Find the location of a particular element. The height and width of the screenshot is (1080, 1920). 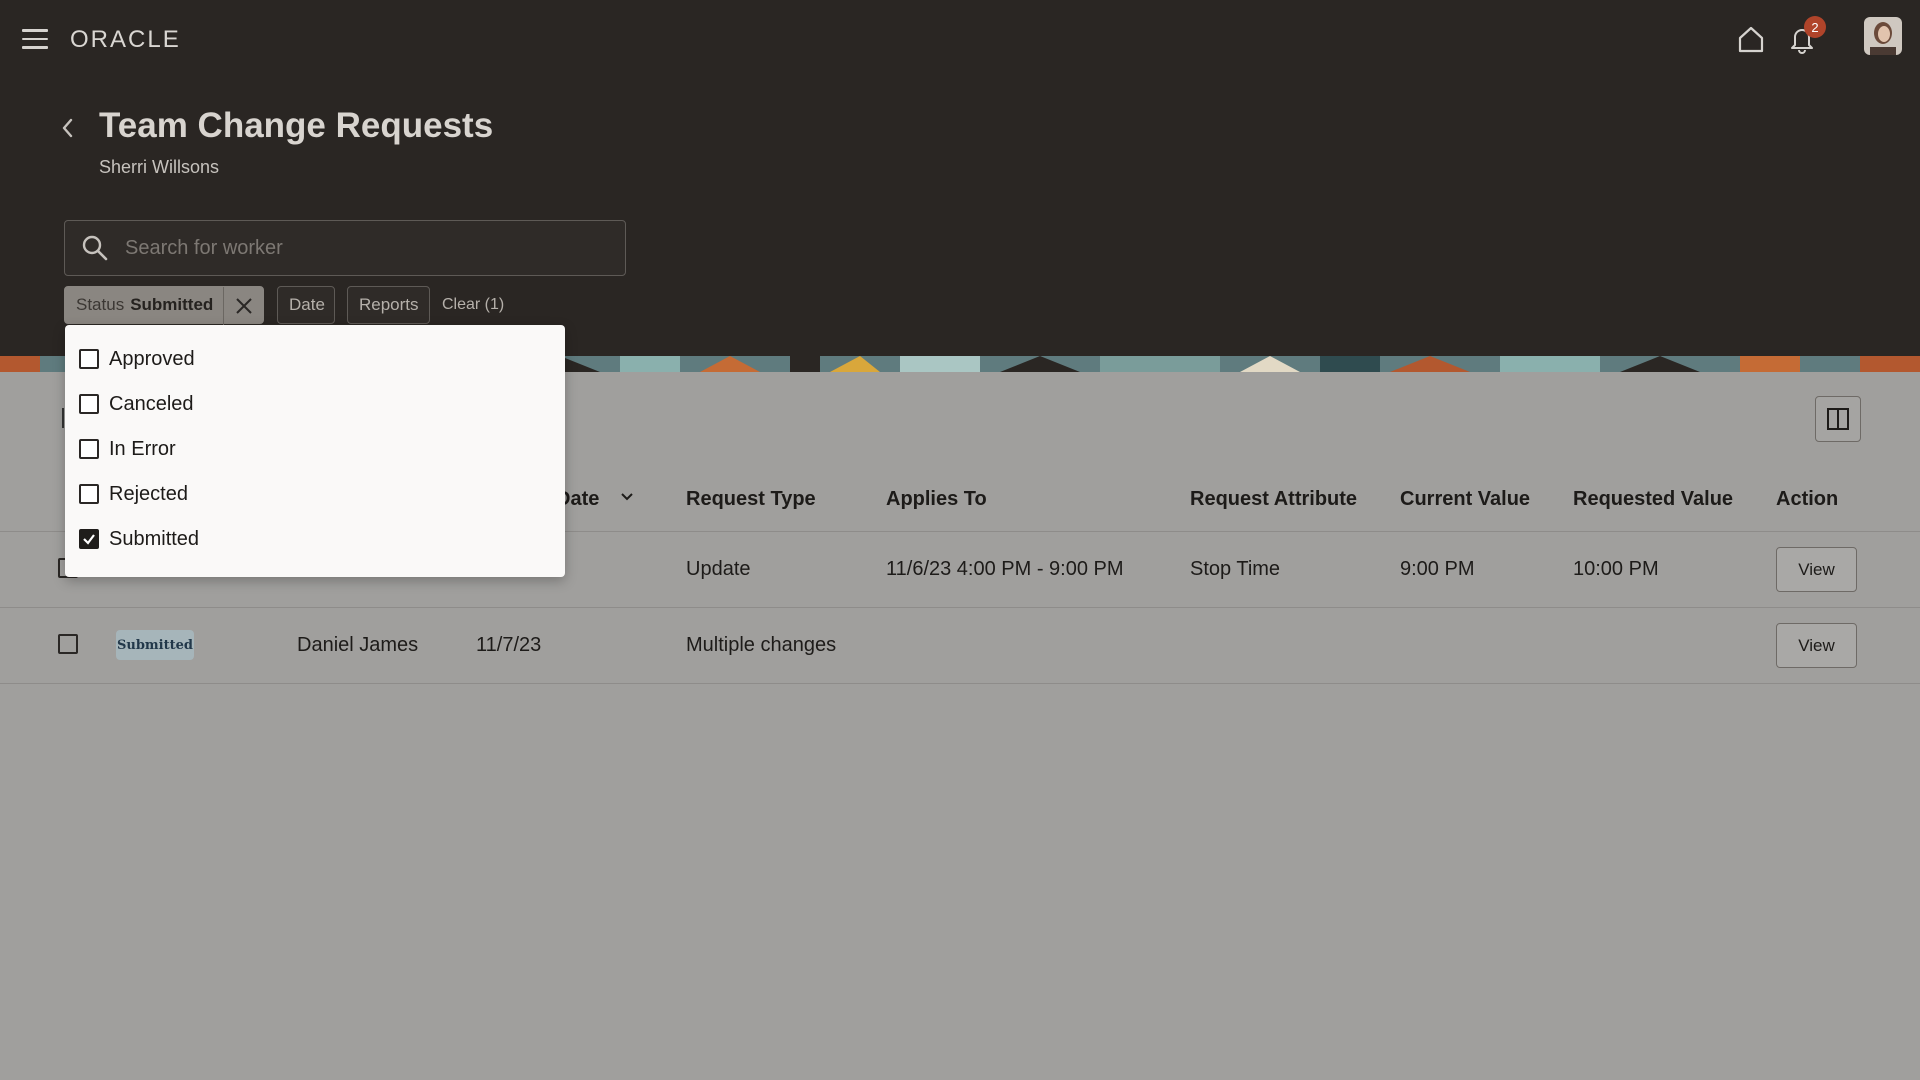

notification-badge: 2 is located at coordinates (1815, 27).